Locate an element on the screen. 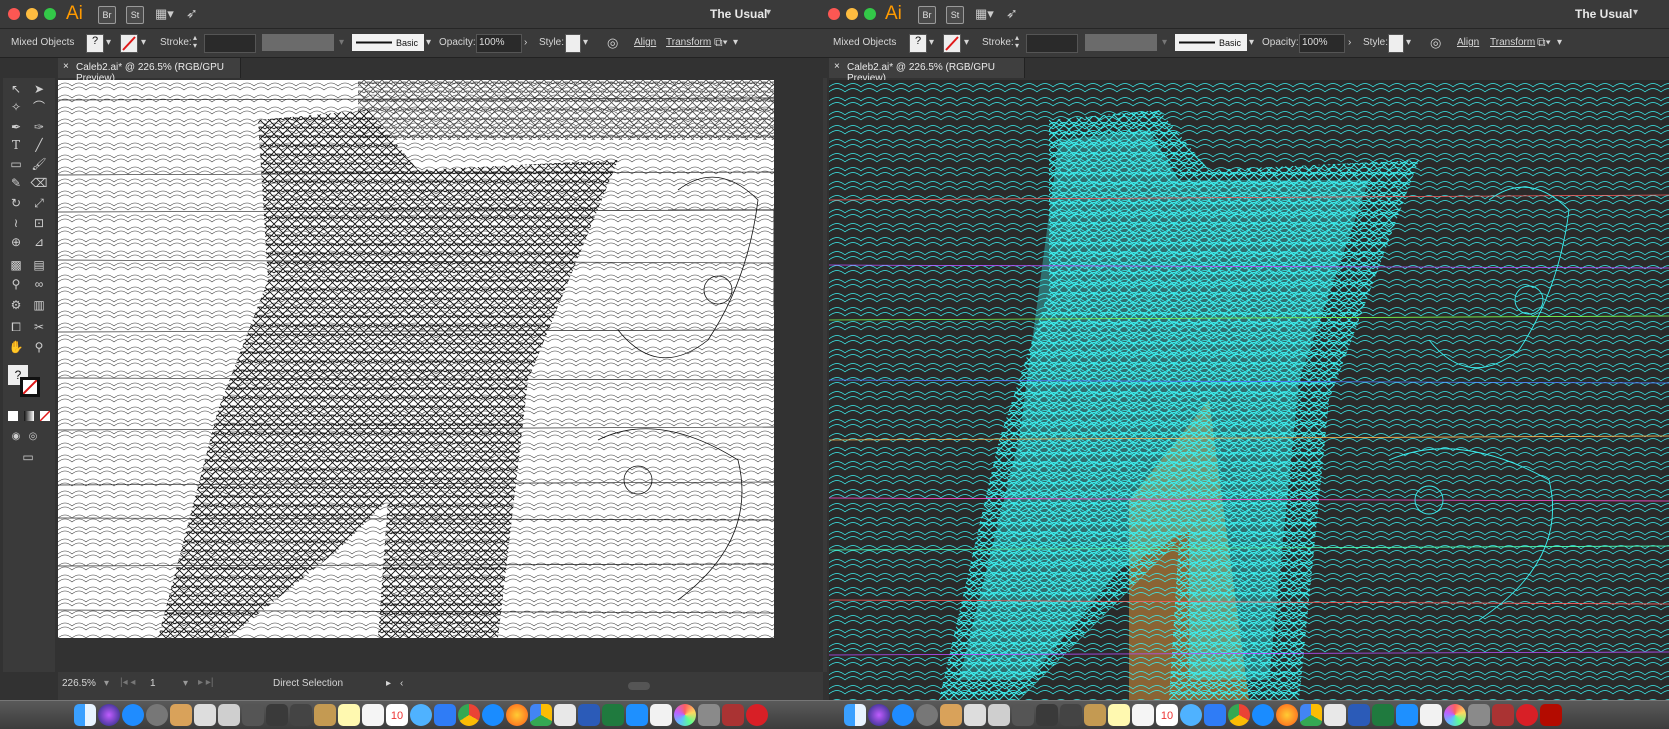  eyedropper-icon: ⚲ is located at coordinates (16, 284).